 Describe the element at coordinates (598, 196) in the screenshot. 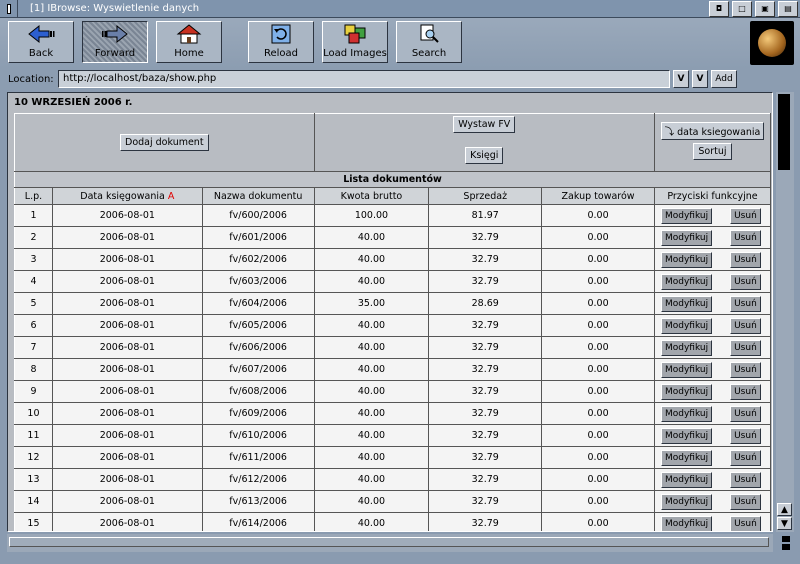

I see `col-header-purchase: Zakup towarów` at that location.